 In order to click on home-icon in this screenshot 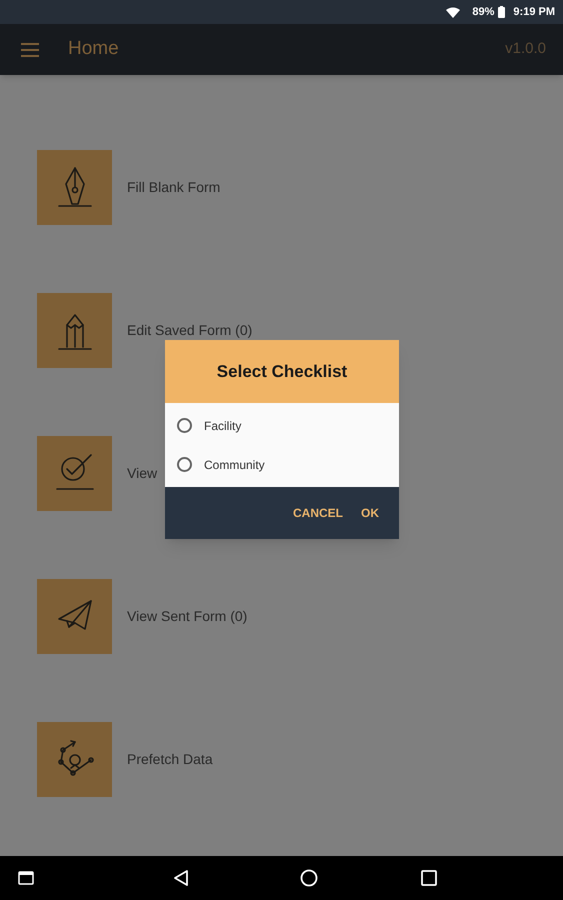, I will do `click(309, 878)`.